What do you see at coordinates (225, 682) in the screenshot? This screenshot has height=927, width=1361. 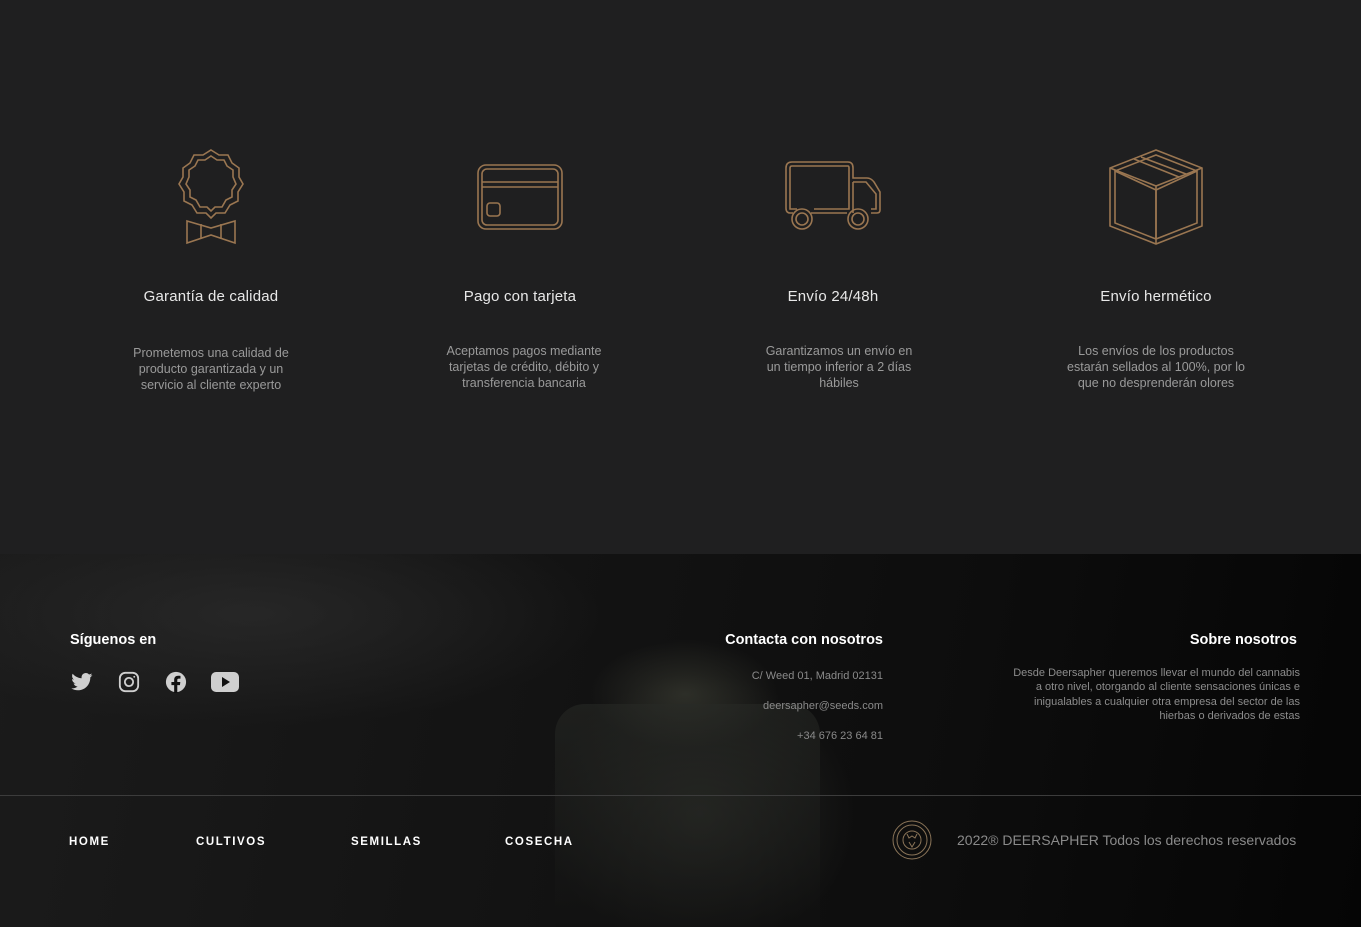 I see `youtube-icon` at bounding box center [225, 682].